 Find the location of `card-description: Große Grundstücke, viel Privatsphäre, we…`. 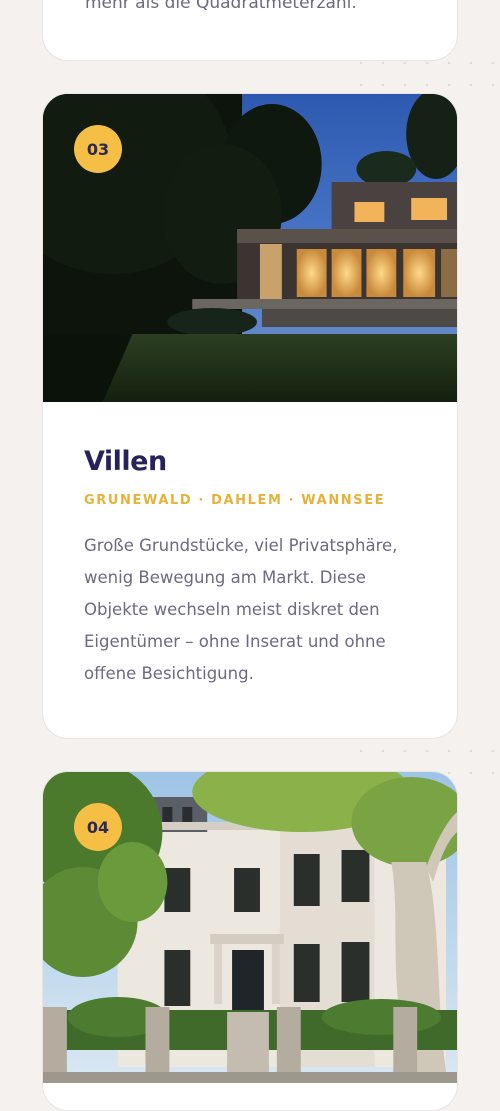

card-description: Große Grundstücke, viel Privatsphäre, we… is located at coordinates (241, 609).